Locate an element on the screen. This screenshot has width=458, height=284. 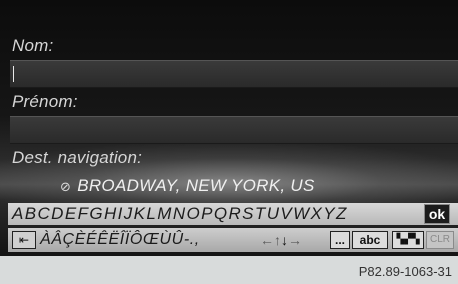
letter-keys: ABCDEFGHIJKLMNOPQRSTUVWXYZ is located at coordinates (180, 214).